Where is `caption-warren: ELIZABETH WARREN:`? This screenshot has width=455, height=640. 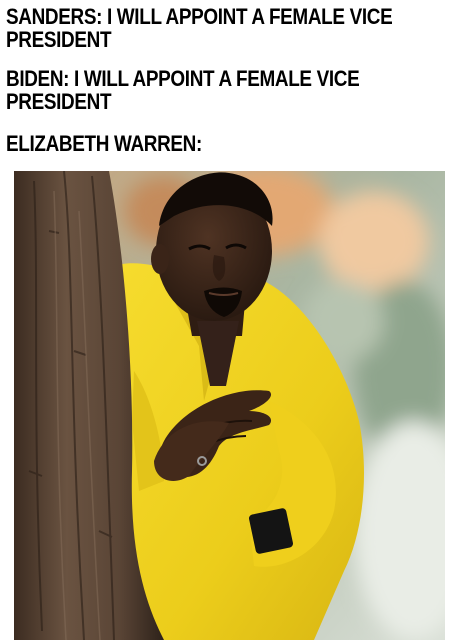
caption-warren: ELIZABETH WARREN: is located at coordinates (104, 143).